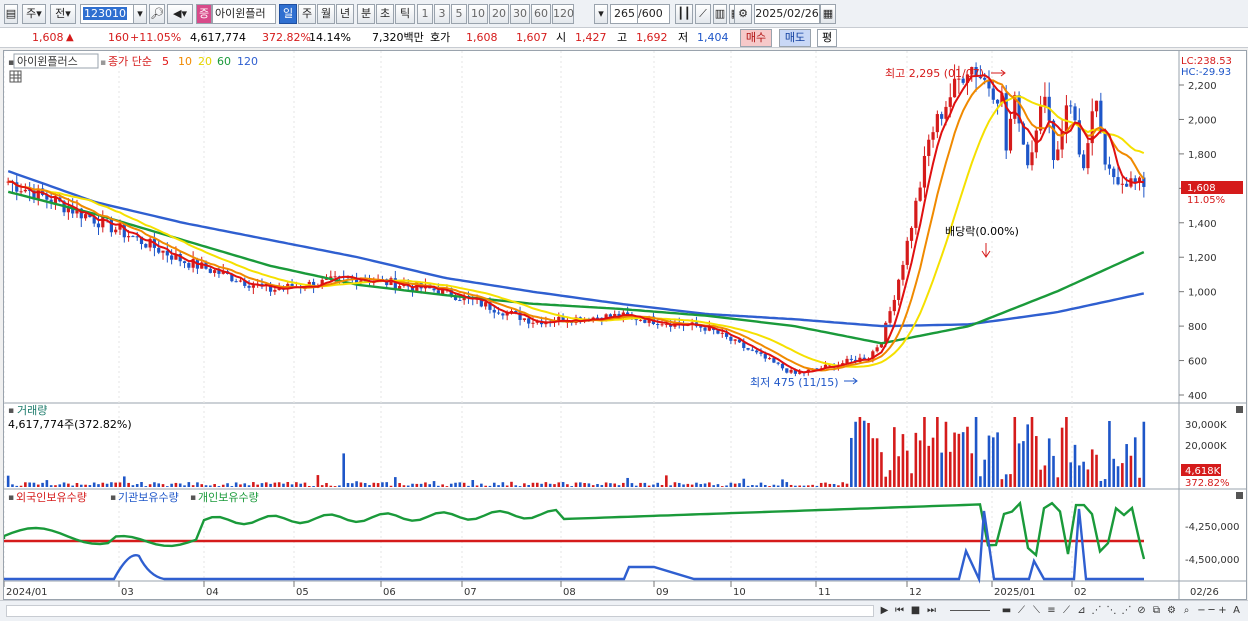 This screenshot has height=621, width=1248. What do you see at coordinates (140, 14) in the screenshot?
I see `code-dropdown-icon: ▾` at bounding box center [140, 14].